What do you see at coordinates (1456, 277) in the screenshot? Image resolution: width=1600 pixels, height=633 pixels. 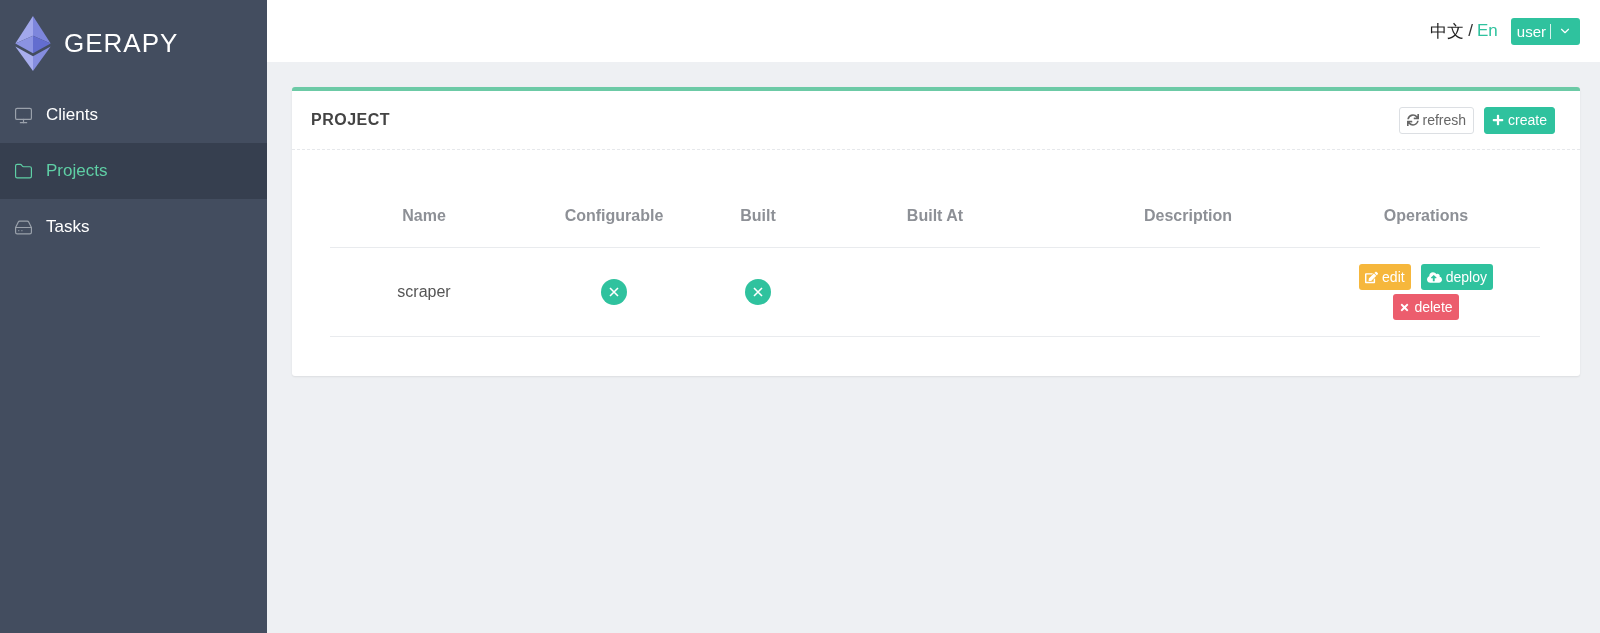 I see `deploy-button: deploy` at bounding box center [1456, 277].